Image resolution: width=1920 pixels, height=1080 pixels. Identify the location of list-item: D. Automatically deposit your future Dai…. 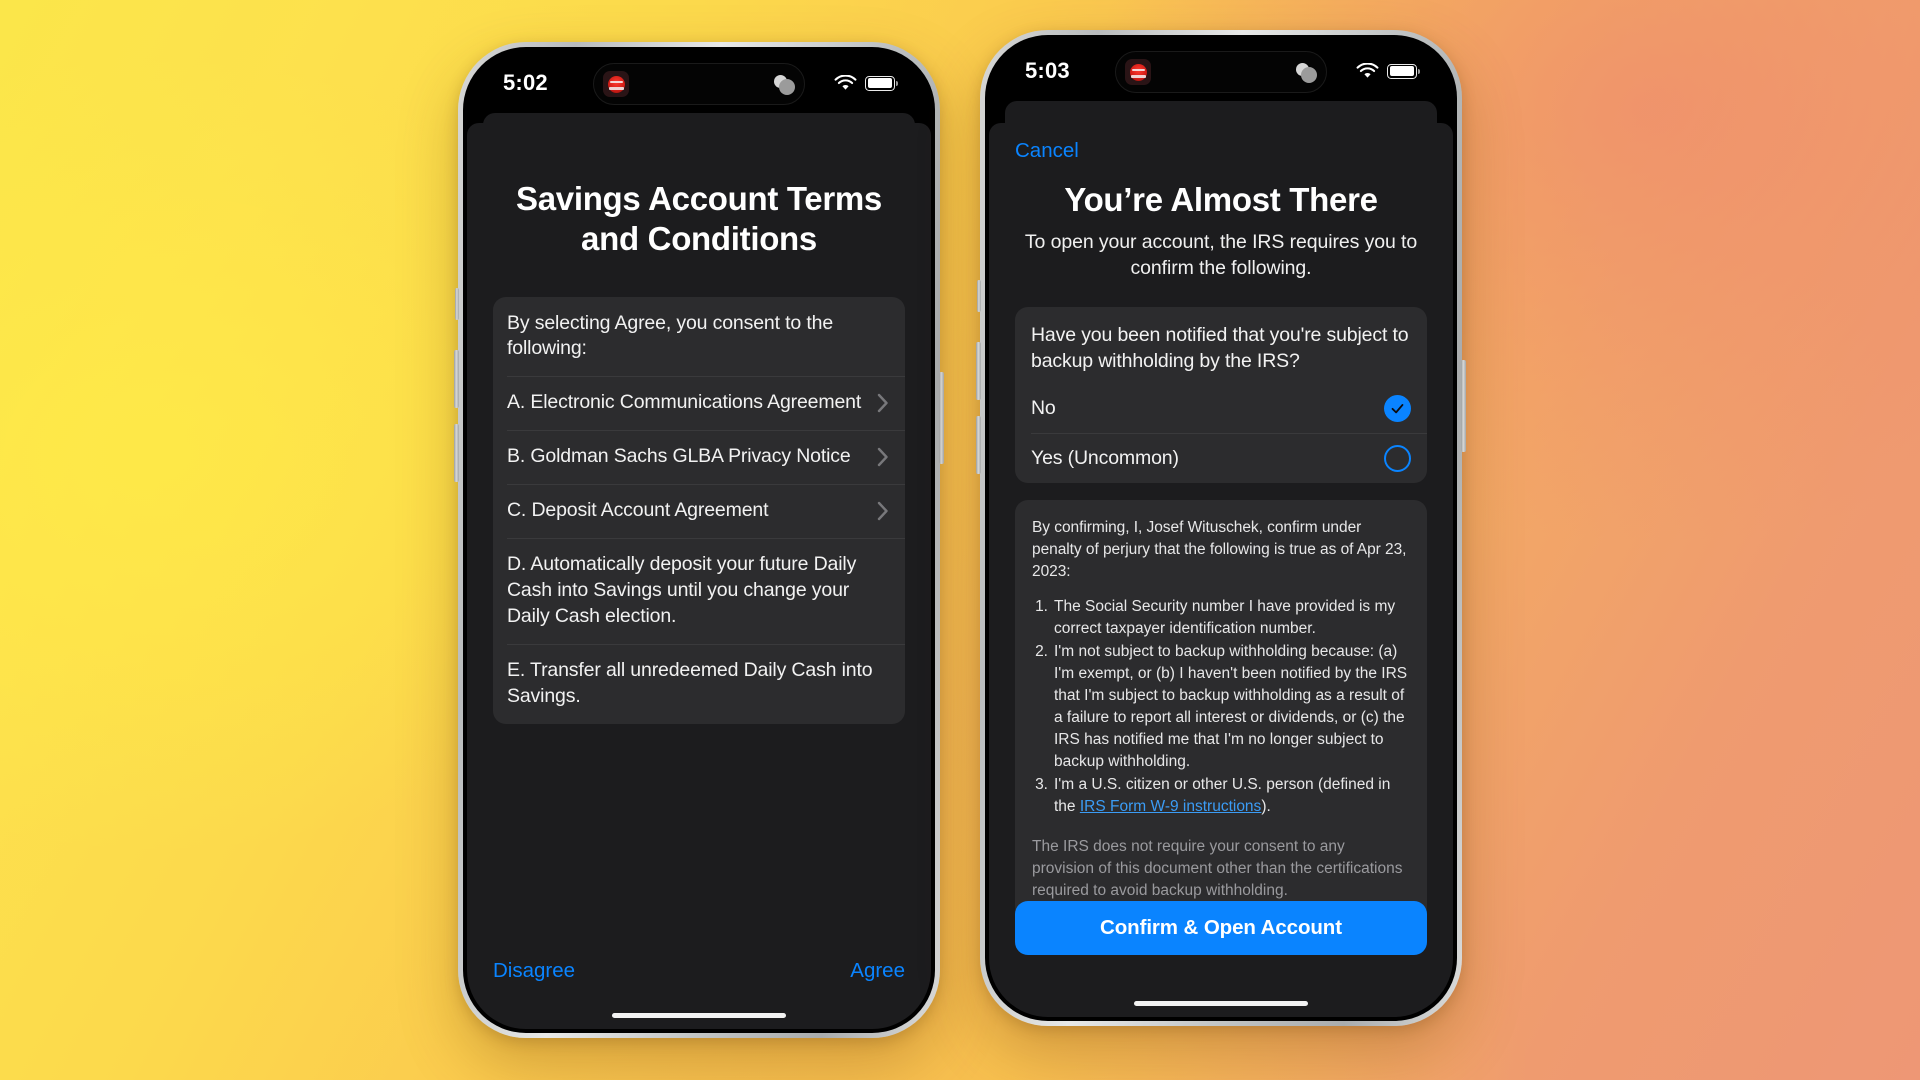
(699, 591).